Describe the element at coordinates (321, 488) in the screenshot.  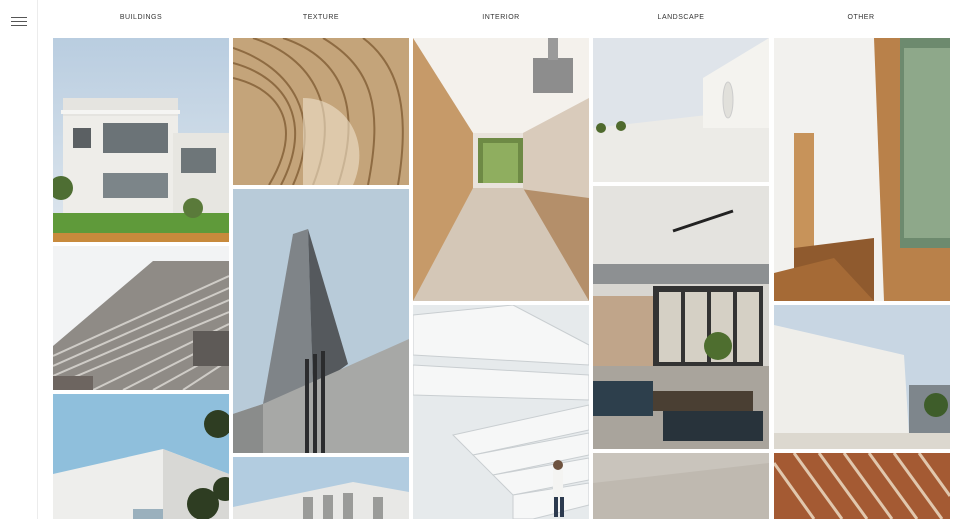
I see `grey-facade-photo` at that location.